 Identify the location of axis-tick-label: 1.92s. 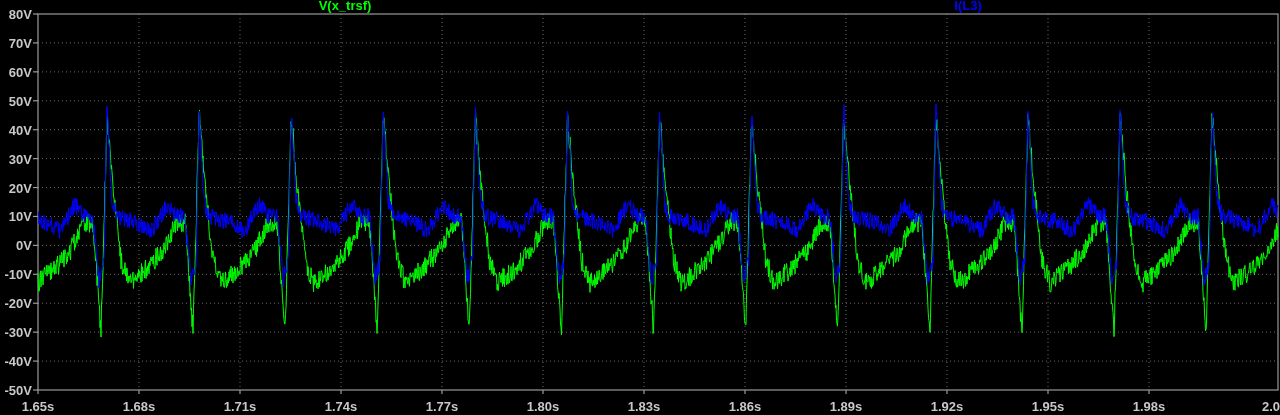
(947, 406).